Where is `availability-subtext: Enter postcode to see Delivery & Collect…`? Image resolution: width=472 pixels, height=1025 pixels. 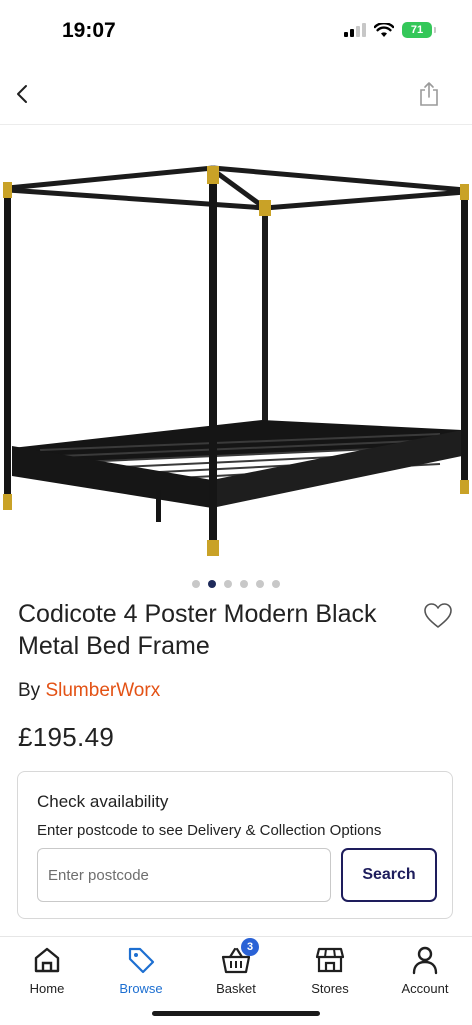 availability-subtext: Enter postcode to see Delivery & Collect… is located at coordinates (209, 830).